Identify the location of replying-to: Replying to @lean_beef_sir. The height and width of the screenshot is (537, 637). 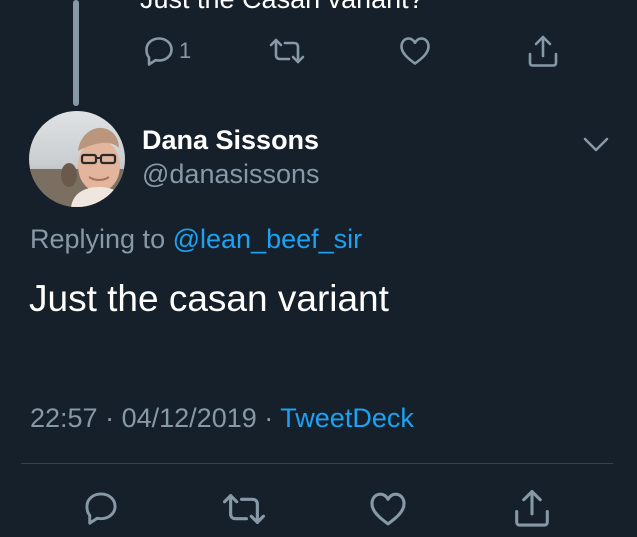
(196, 239).